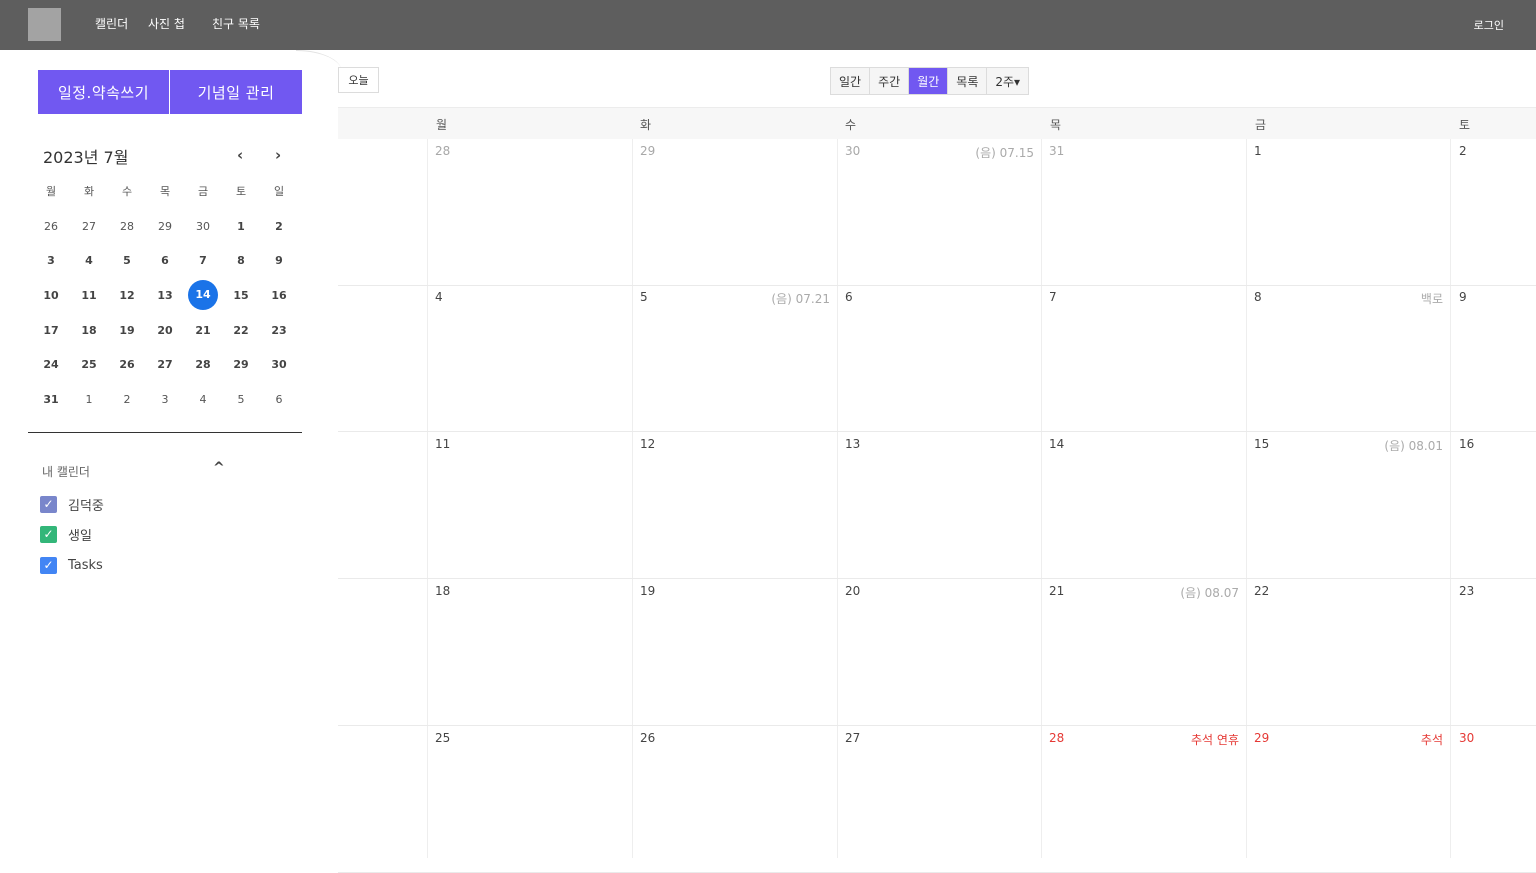 The width and height of the screenshot is (1536, 873). Describe the element at coordinates (203, 330) in the screenshot. I see `mini-day: 21` at that location.